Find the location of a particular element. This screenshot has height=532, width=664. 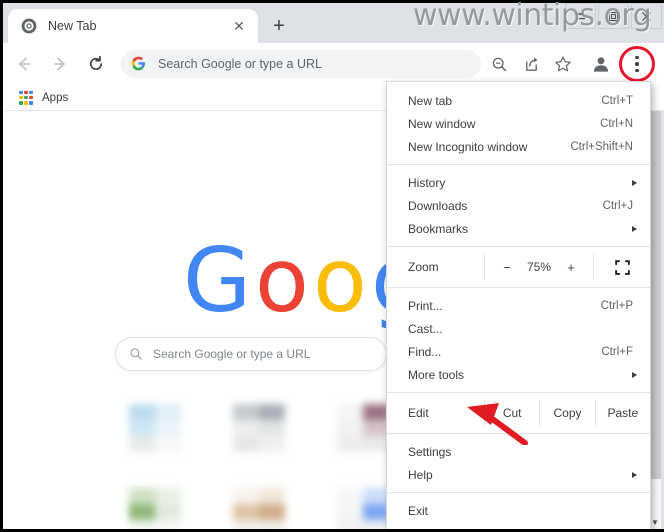

reload-icon is located at coordinates (96, 64).